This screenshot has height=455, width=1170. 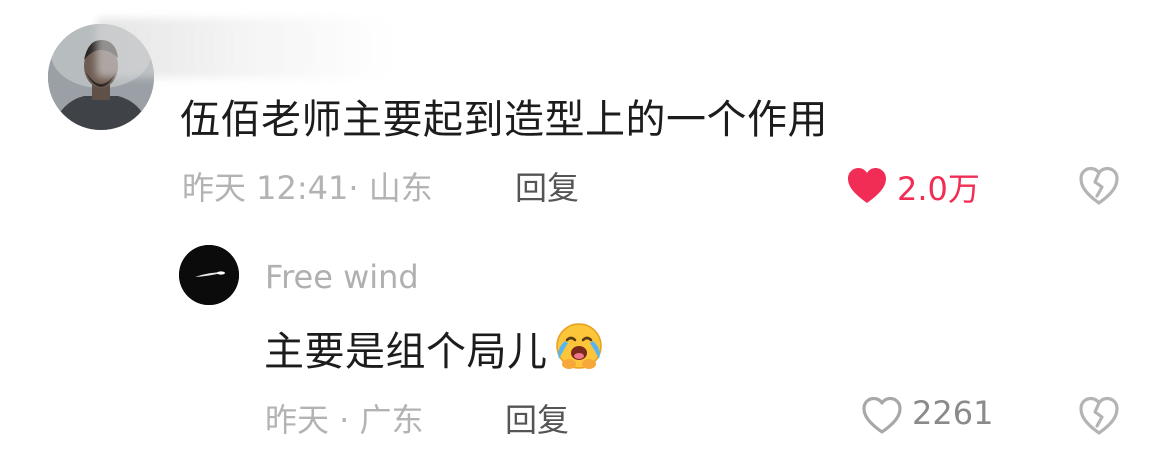 I want to click on reply-text: 主要是组个局儿, so click(x=436, y=348).